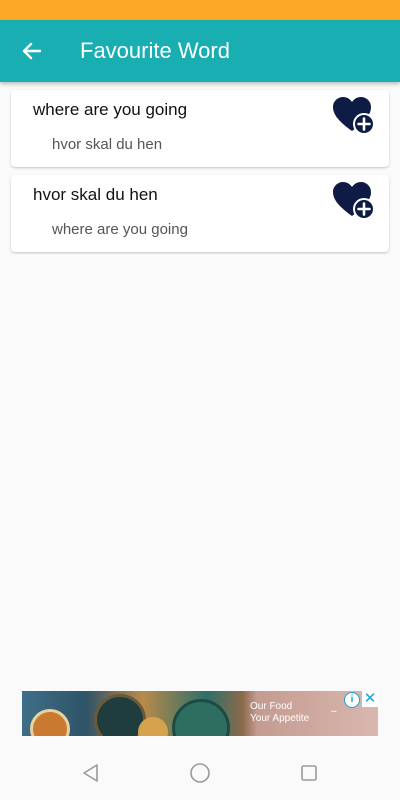 The image size is (400, 800). What do you see at coordinates (200, 10) in the screenshot?
I see `status-bar` at bounding box center [200, 10].